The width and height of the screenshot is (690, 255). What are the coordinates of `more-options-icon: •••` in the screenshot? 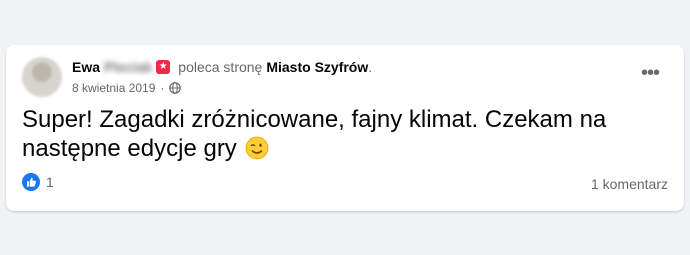 It's located at (650, 72).